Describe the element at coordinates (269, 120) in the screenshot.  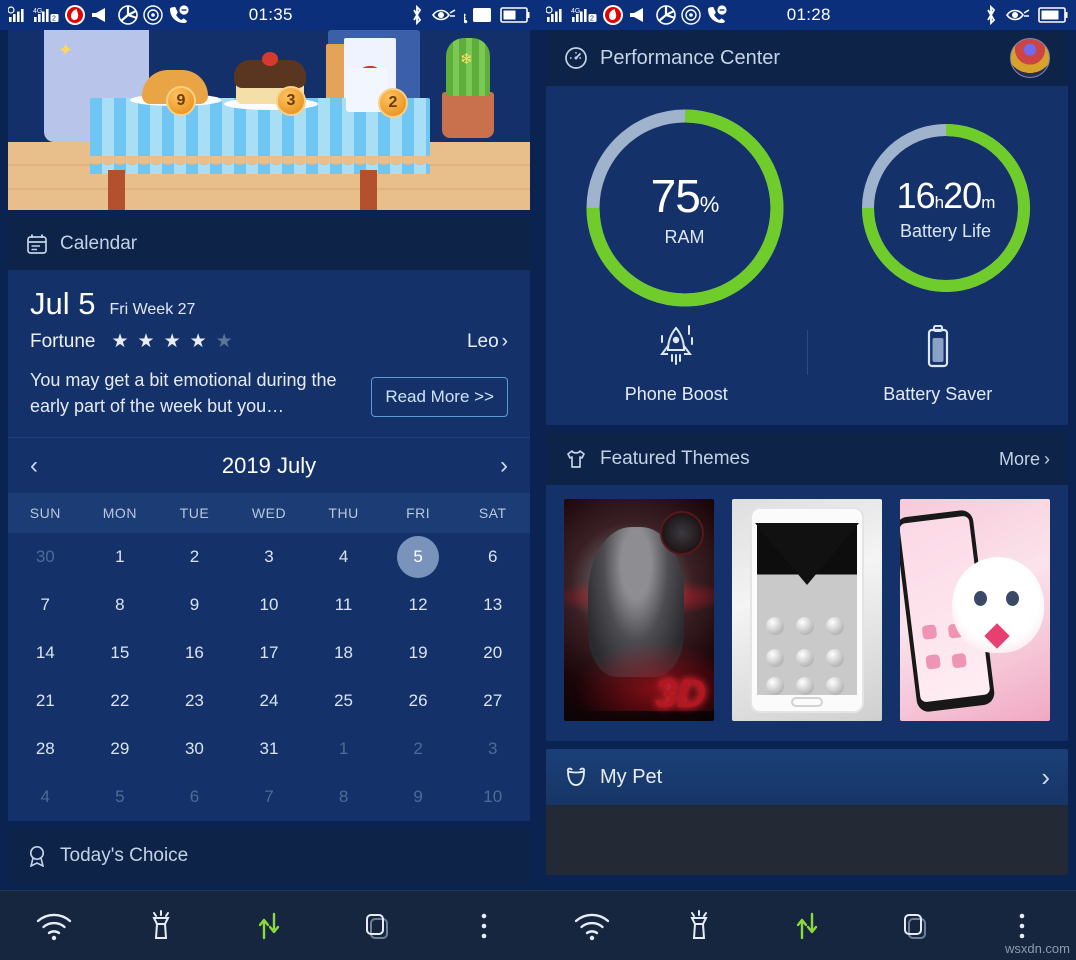
I see `cooking-game-banner: ✦ ❄ 9 3 2` at that location.